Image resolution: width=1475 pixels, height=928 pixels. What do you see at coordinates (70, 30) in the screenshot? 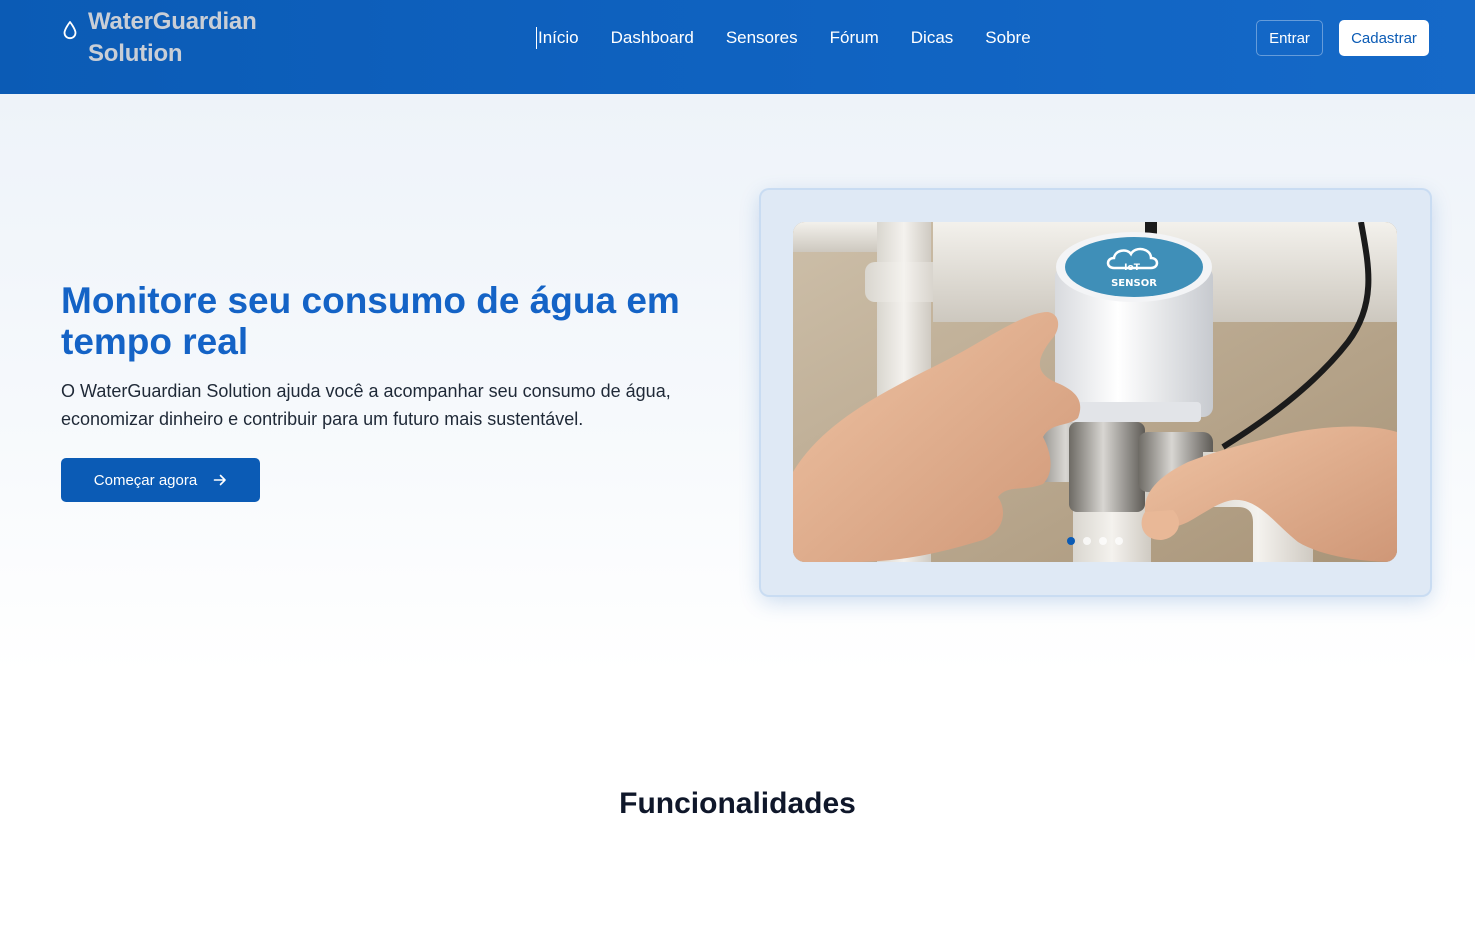
I see `water-drop-icon` at bounding box center [70, 30].